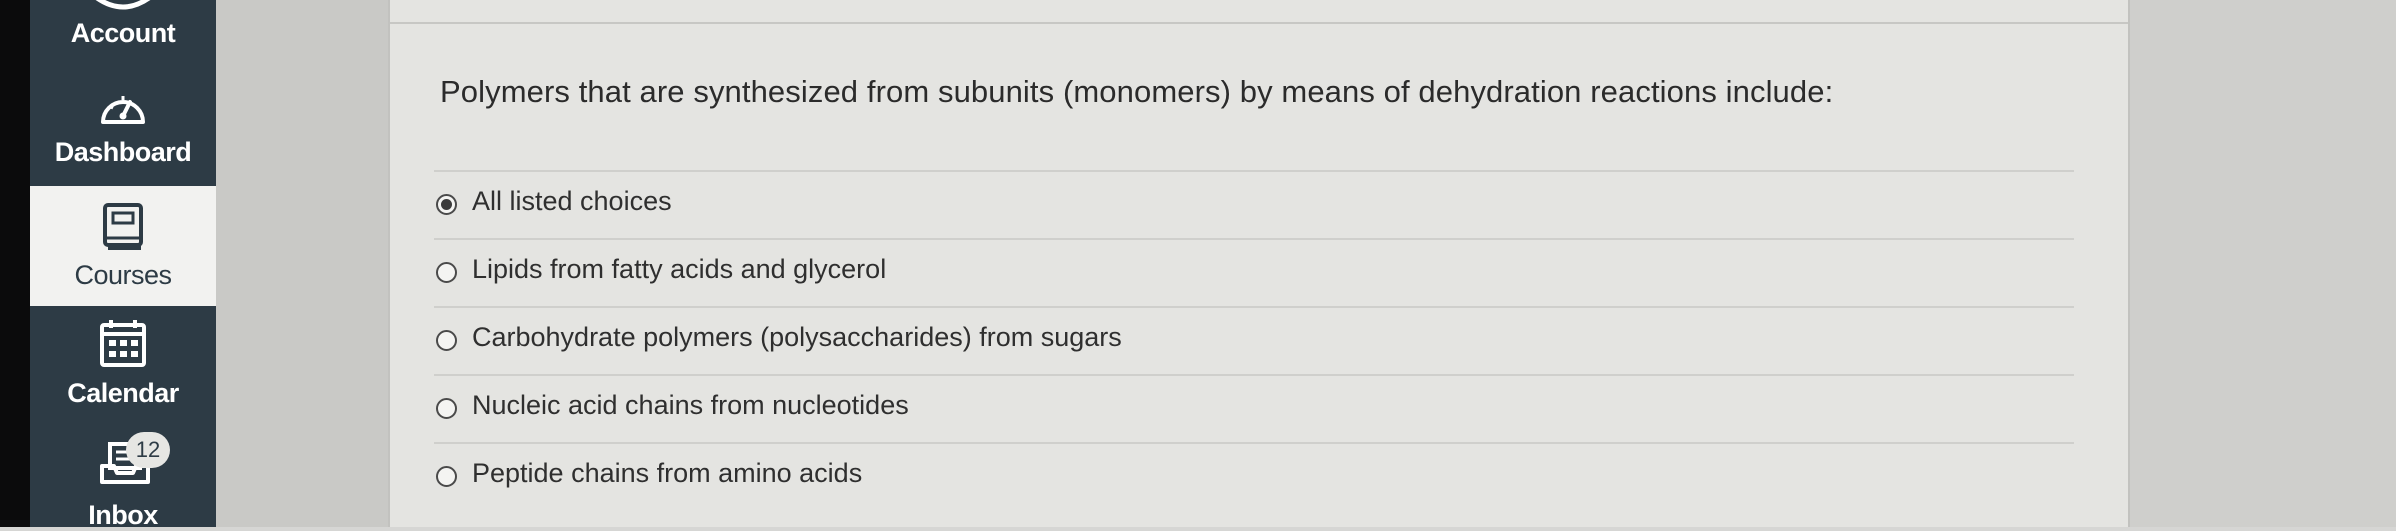 This screenshot has width=2396, height=531. I want to click on answer-option: Nucleic acid chains from nucleotides, so click(1254, 408).